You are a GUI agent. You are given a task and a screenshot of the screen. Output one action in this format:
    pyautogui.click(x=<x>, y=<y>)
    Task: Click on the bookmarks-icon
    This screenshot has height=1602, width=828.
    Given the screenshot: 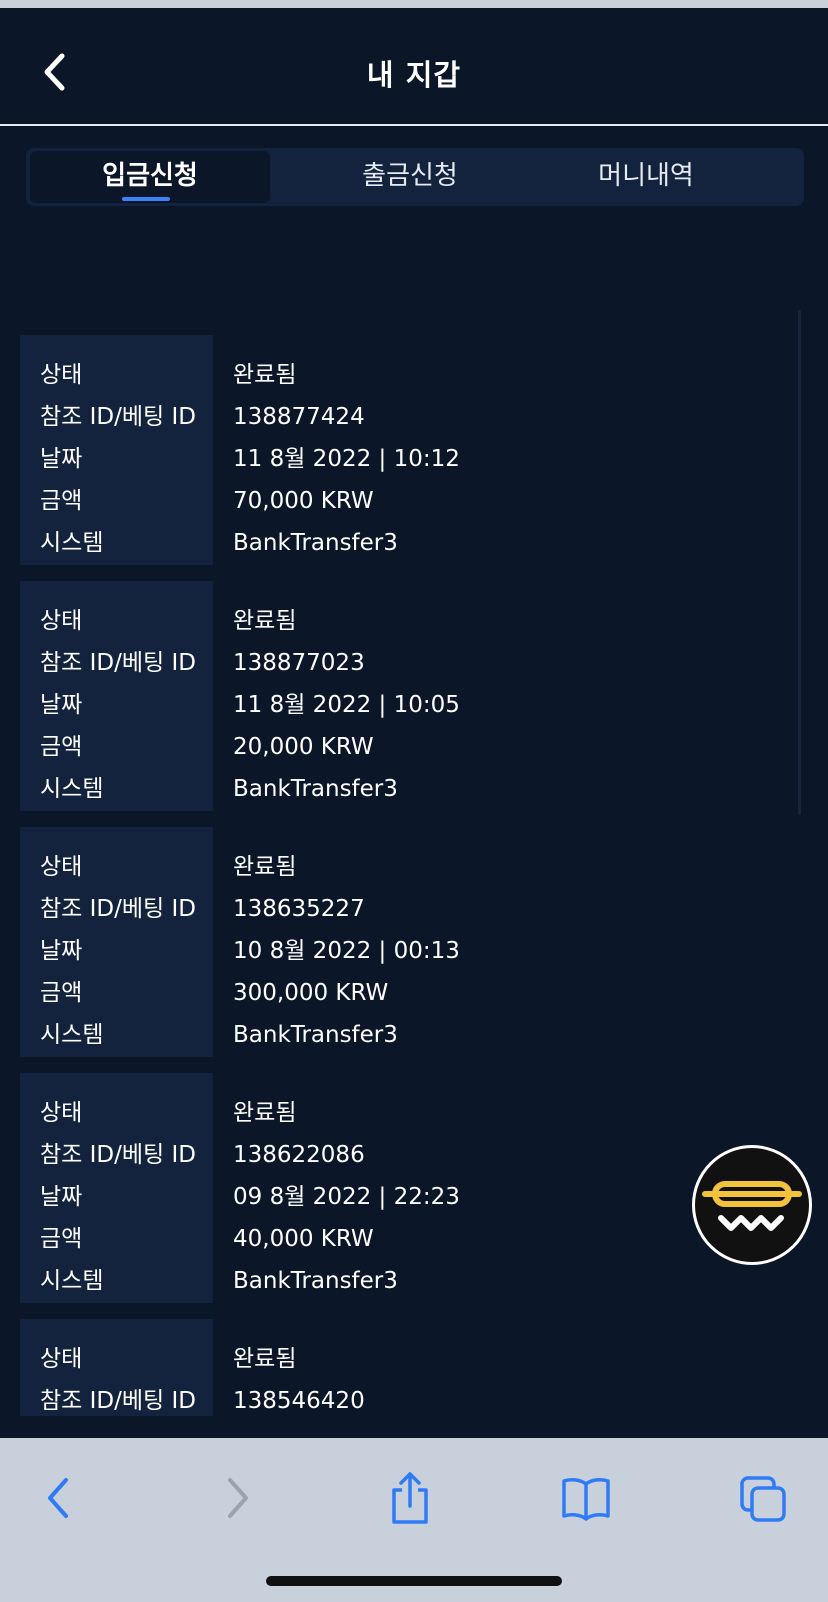 What is the action you would take?
    pyautogui.click(x=586, y=1499)
    